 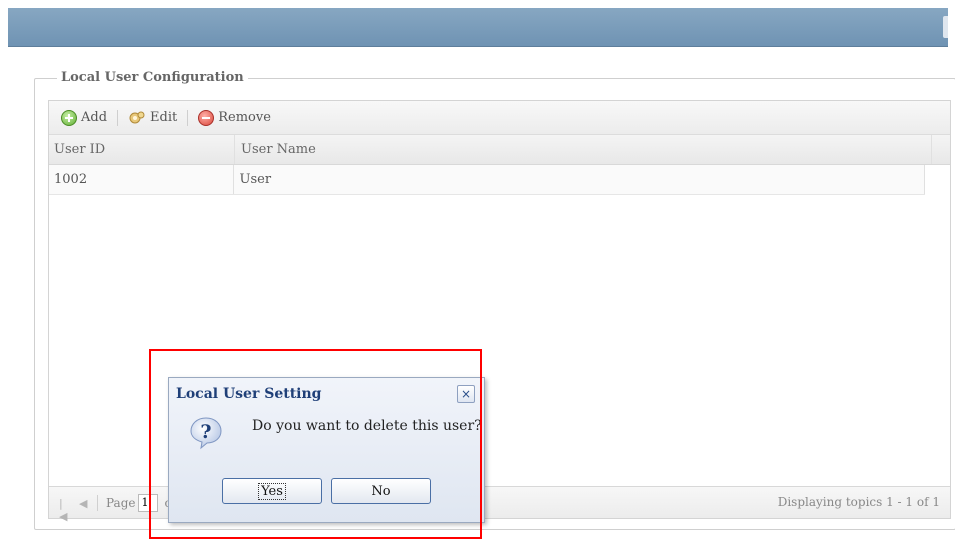 I want to click on display-count-text: Displaying topics 1 - 1 of 1, so click(x=858, y=502).